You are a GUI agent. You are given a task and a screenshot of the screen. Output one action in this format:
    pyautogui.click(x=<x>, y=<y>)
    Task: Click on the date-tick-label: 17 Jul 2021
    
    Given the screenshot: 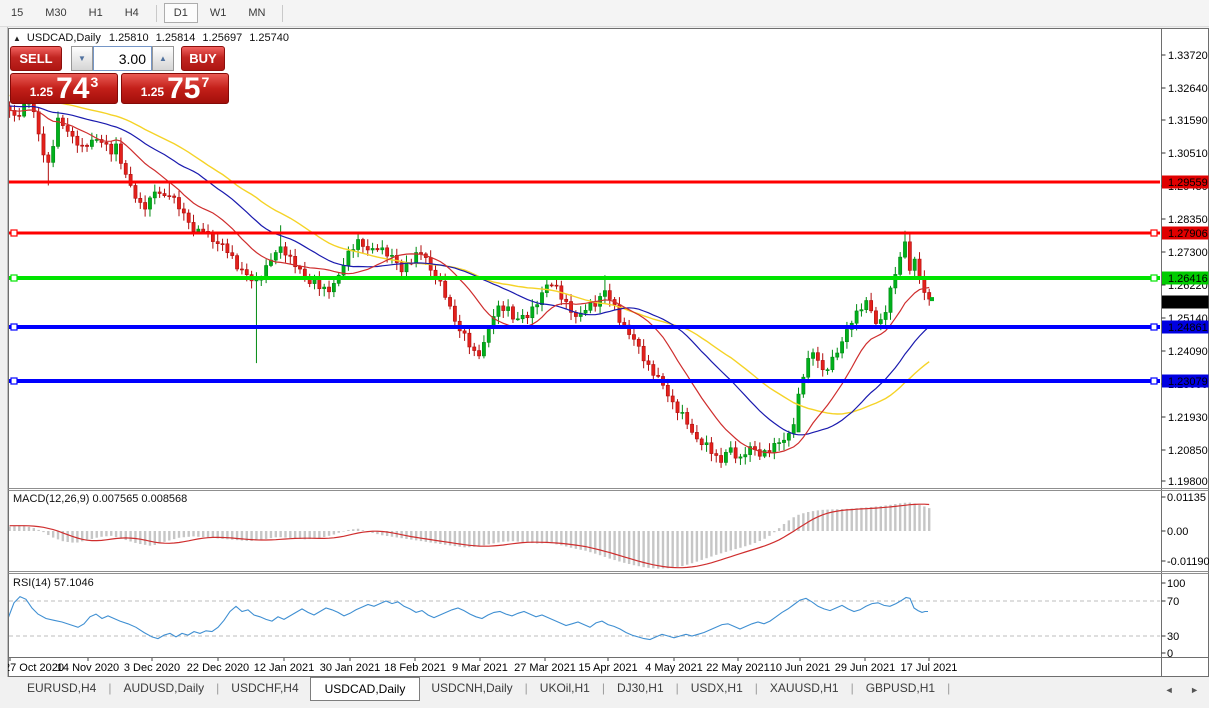 What is the action you would take?
    pyautogui.click(x=929, y=668)
    